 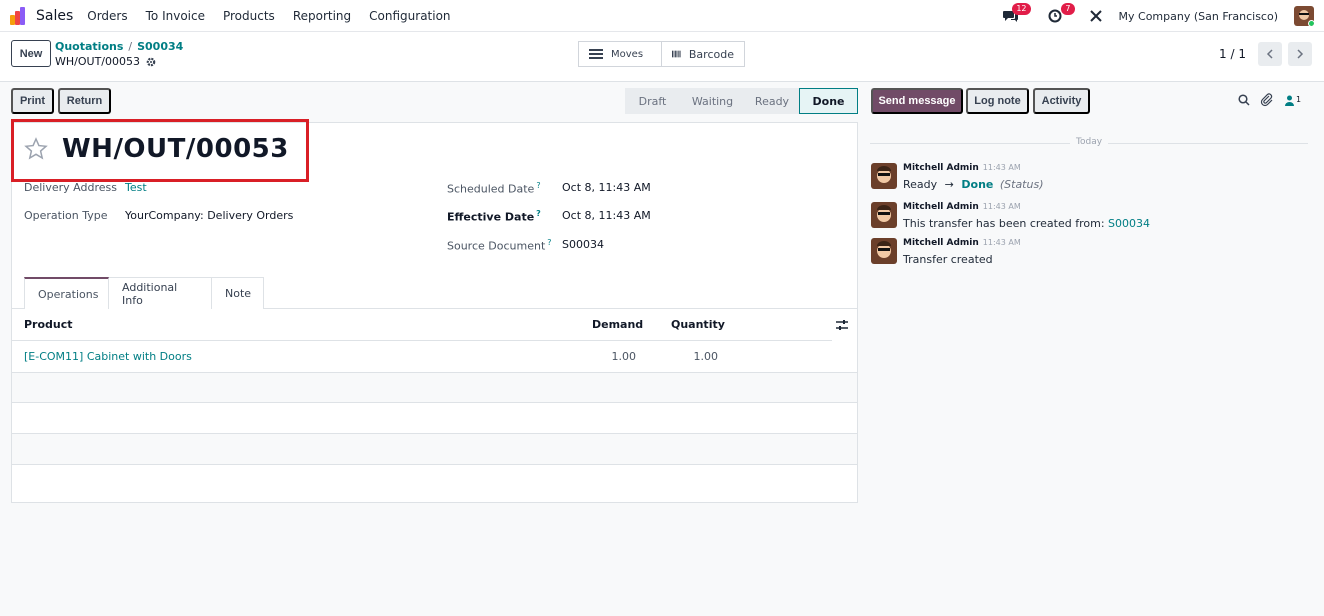 I want to click on operation-type-value: YourCompany: Delivery Orders, so click(x=209, y=215).